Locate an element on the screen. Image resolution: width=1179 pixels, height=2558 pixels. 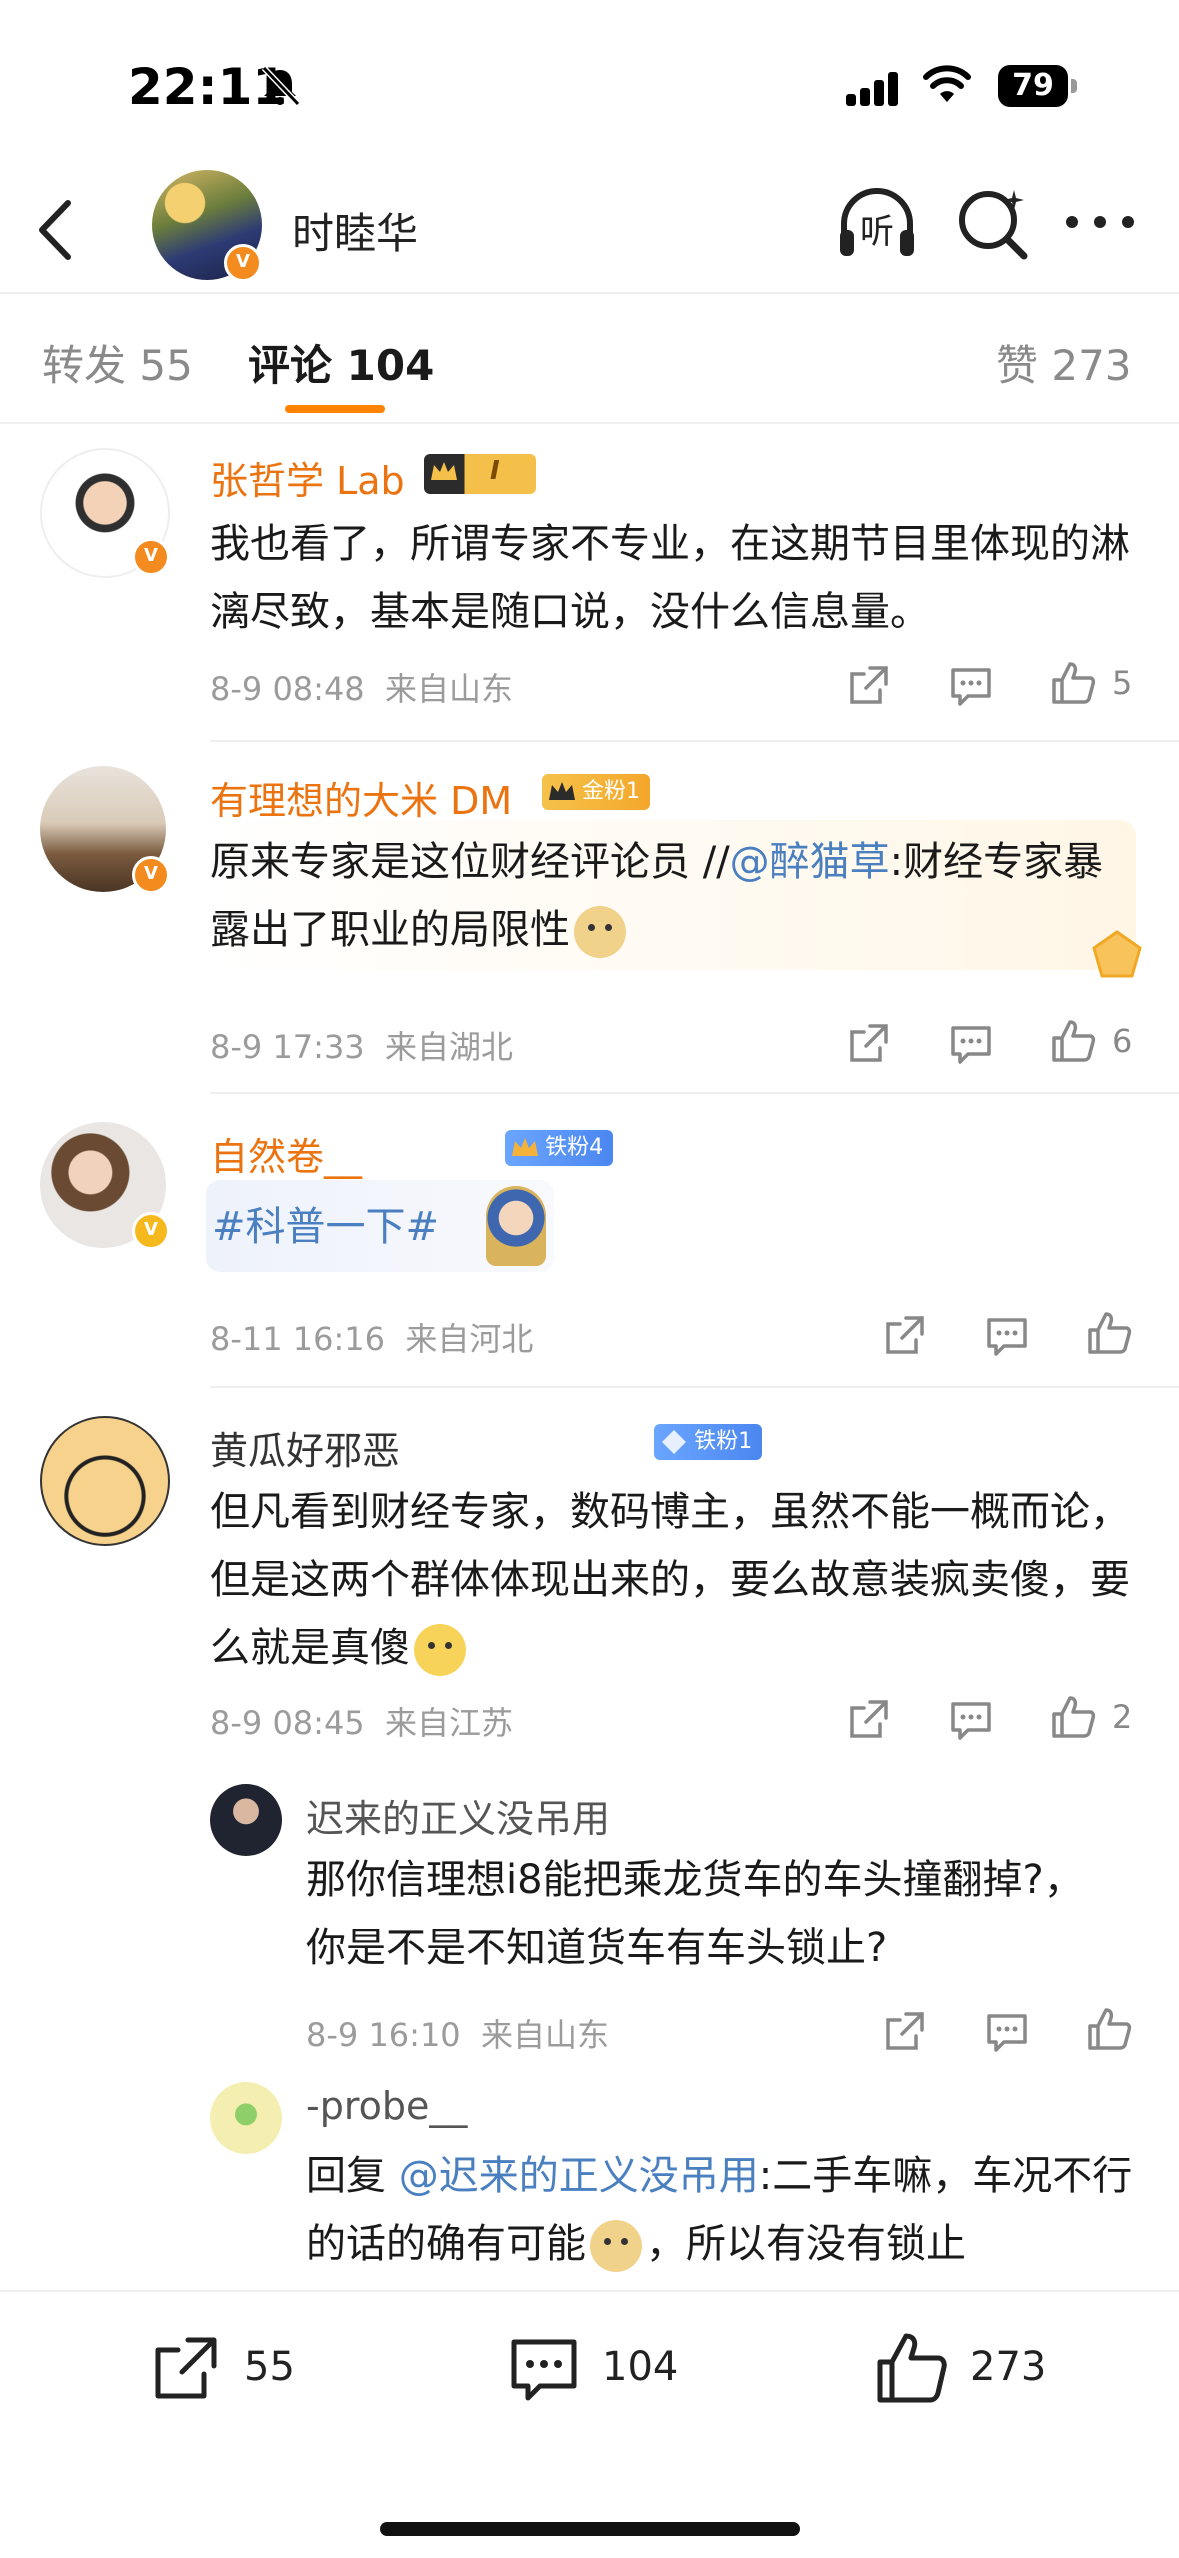
hashtag-link: #科普一下# is located at coordinates (325, 1223).